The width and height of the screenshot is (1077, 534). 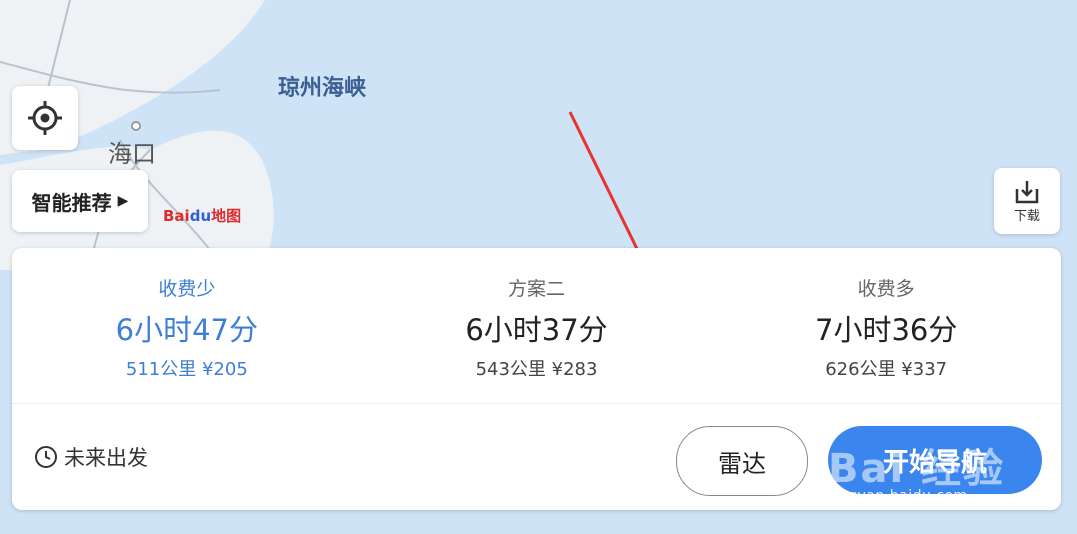 I want to click on route-meta: 543公里 ¥283, so click(x=536, y=369).